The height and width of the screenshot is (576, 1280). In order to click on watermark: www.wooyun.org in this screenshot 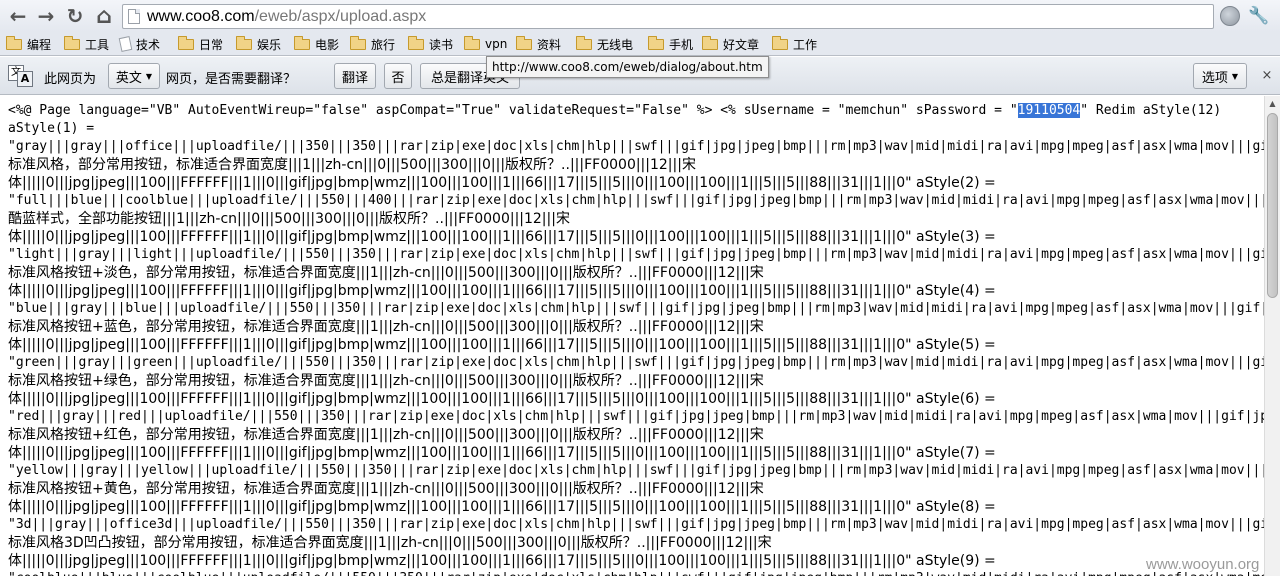, I will do `click(1203, 564)`.